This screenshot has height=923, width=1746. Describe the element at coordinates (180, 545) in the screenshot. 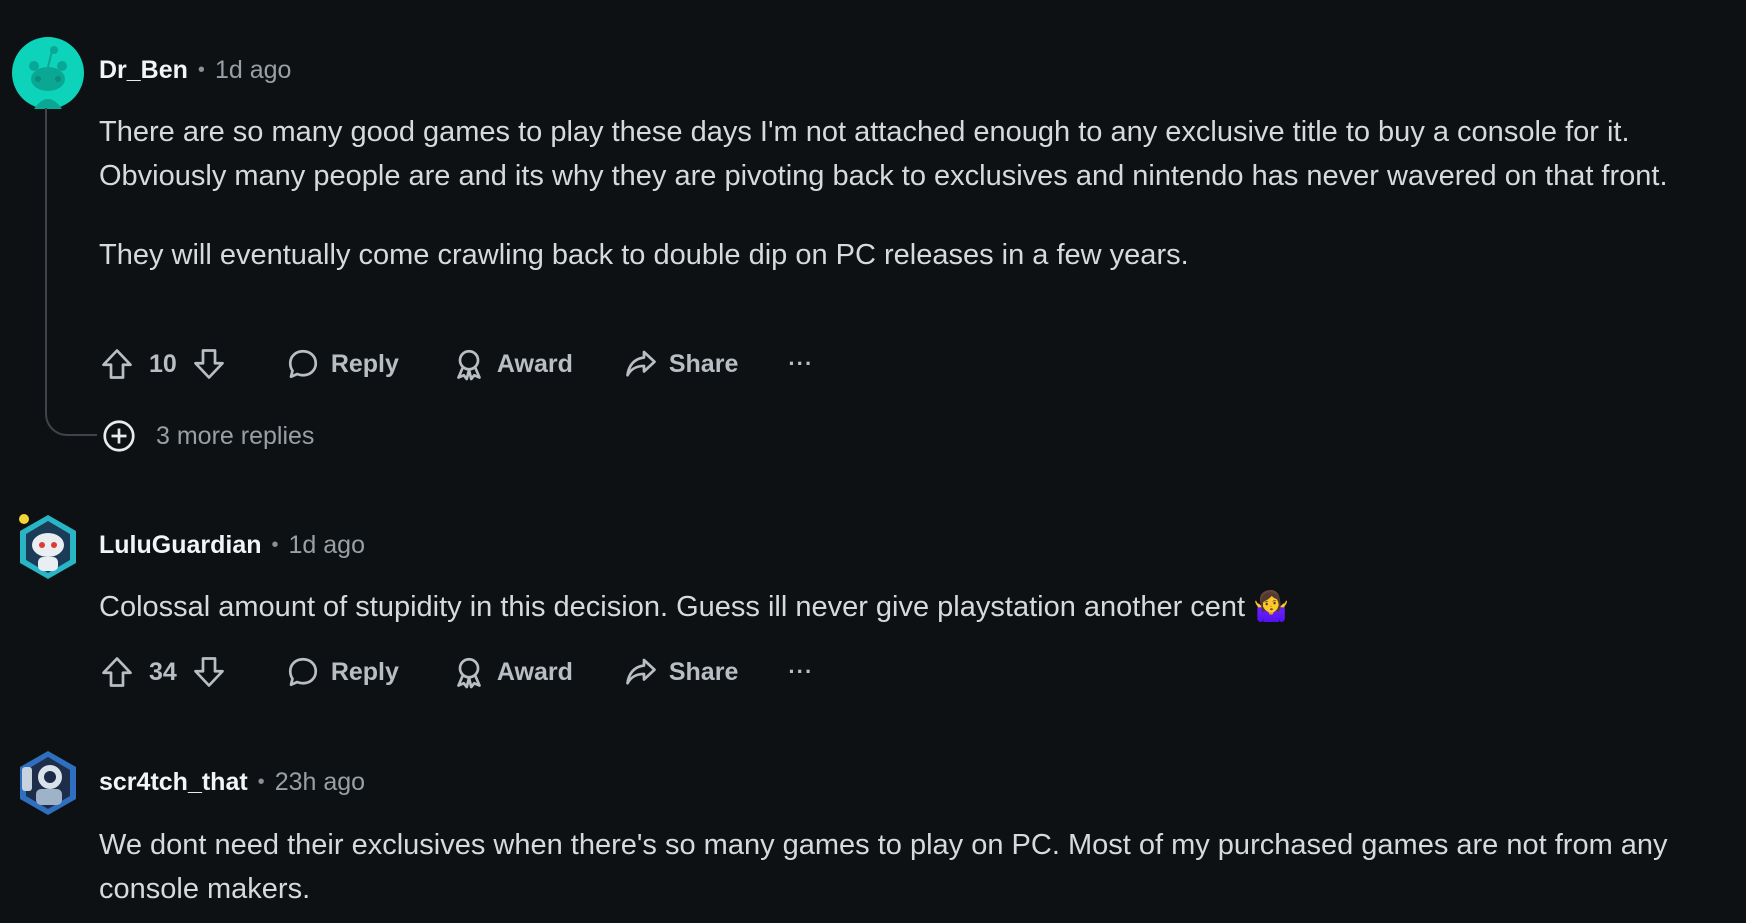

I see `author-name: LuluGuardian` at that location.